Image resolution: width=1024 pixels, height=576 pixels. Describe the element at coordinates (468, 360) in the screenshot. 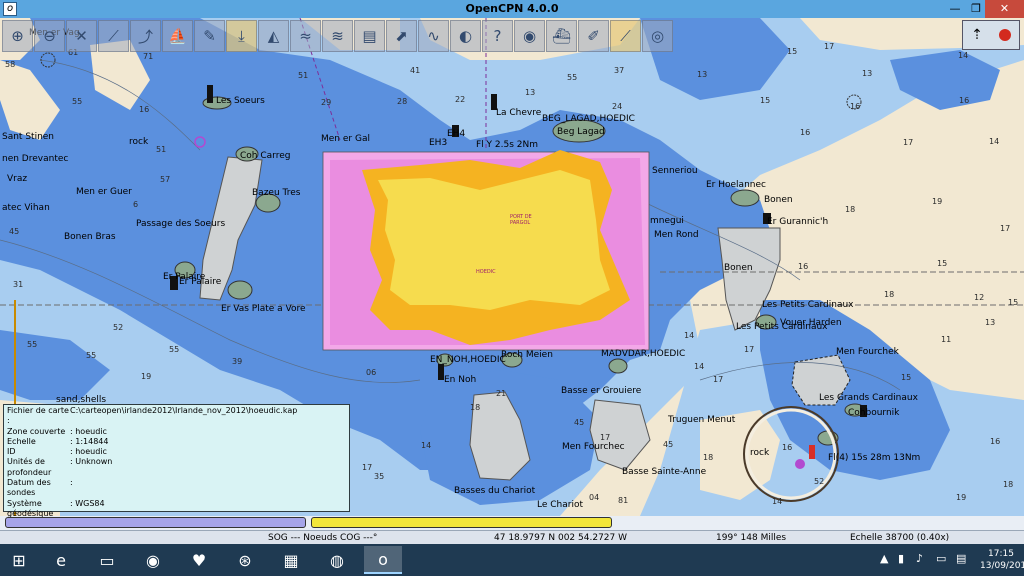

I see `chart-place-label: EN_NOH,HOEDIC` at that location.